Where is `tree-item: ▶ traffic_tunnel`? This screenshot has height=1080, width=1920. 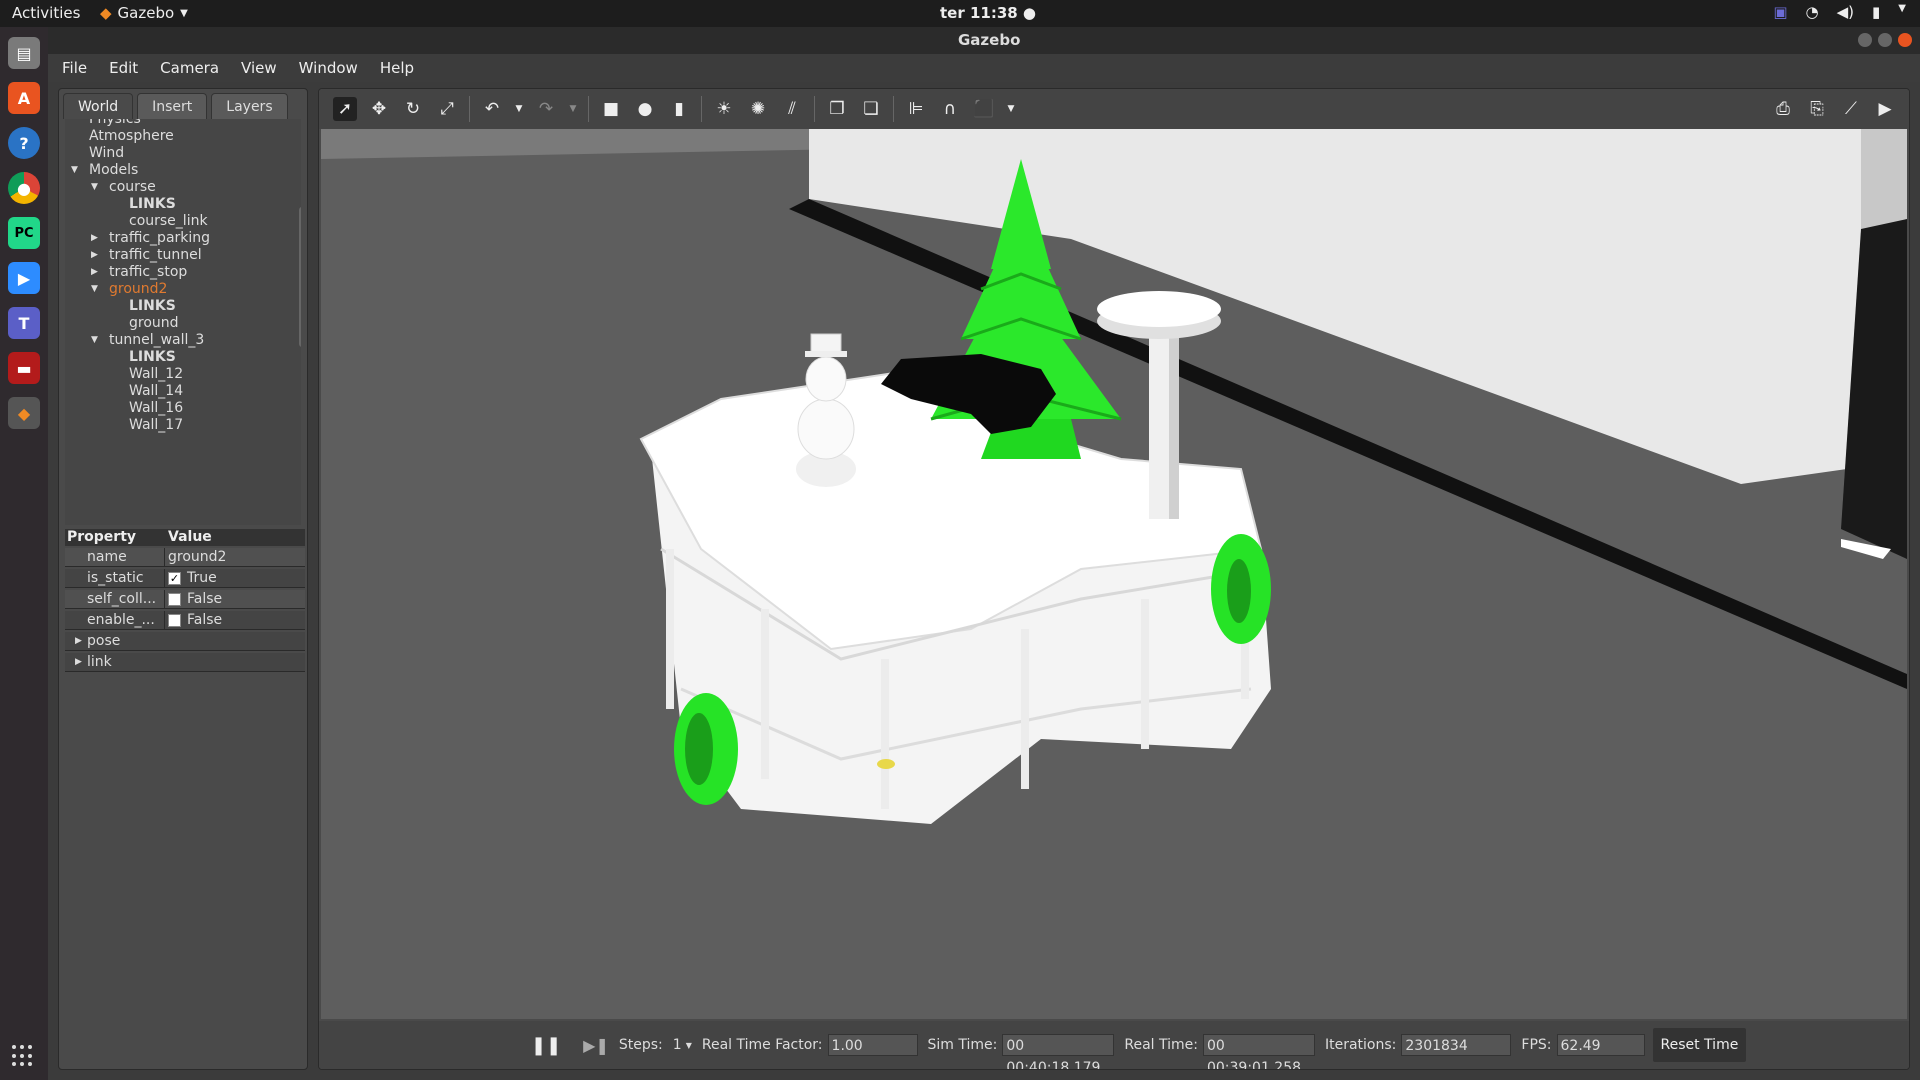
tree-item: ▶ traffic_tunnel is located at coordinates (183, 255).